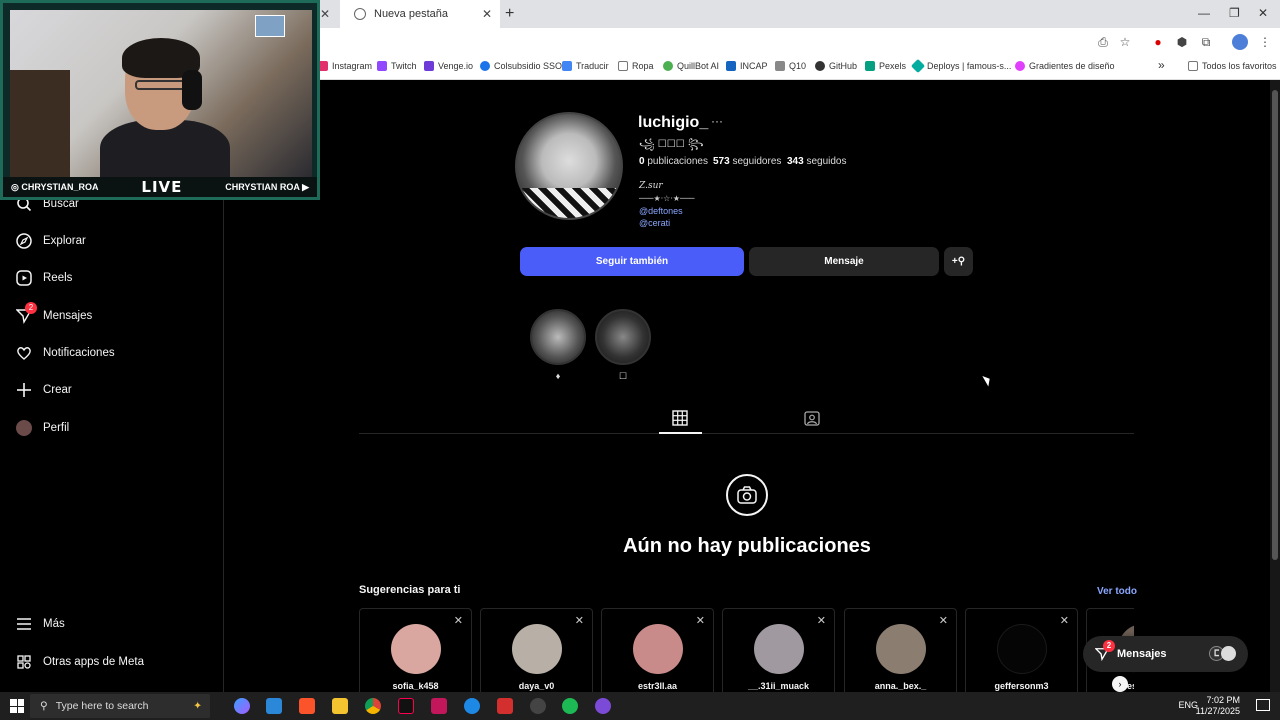 This screenshot has width=1280, height=720. Describe the element at coordinates (382, 66) in the screenshot. I see `twitch-icon` at that location.